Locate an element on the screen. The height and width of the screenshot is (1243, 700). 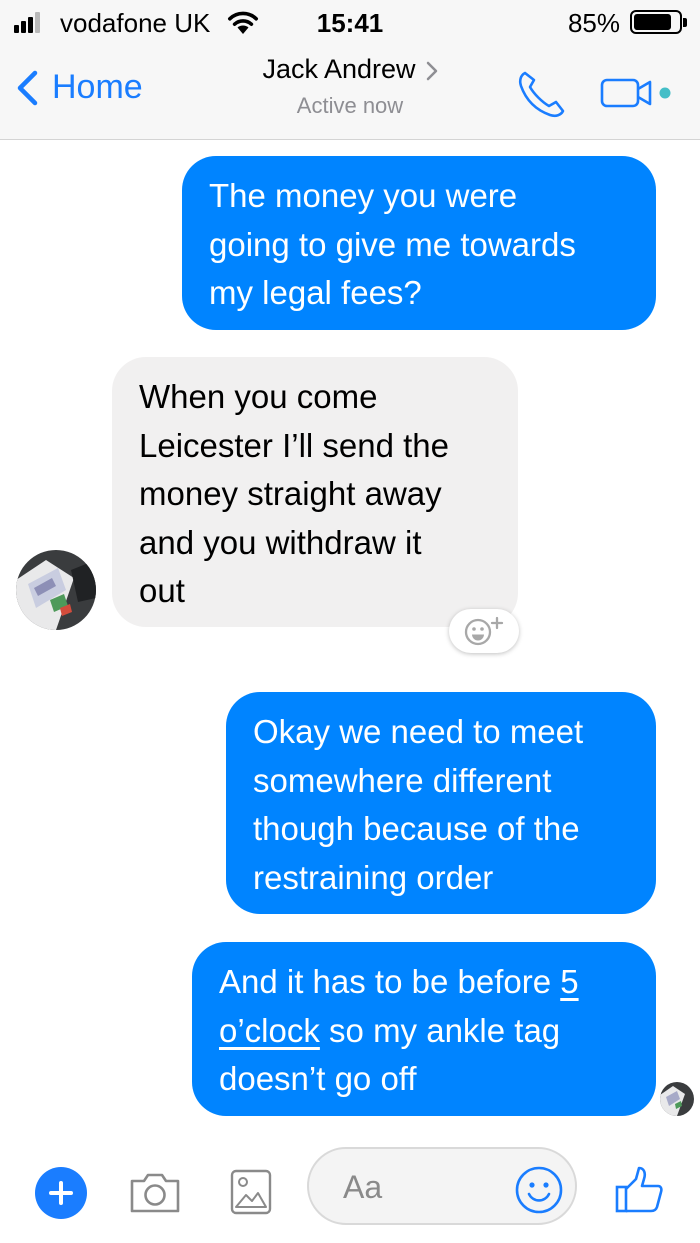
message-composer: Aa is located at coordinates (350, 1188).